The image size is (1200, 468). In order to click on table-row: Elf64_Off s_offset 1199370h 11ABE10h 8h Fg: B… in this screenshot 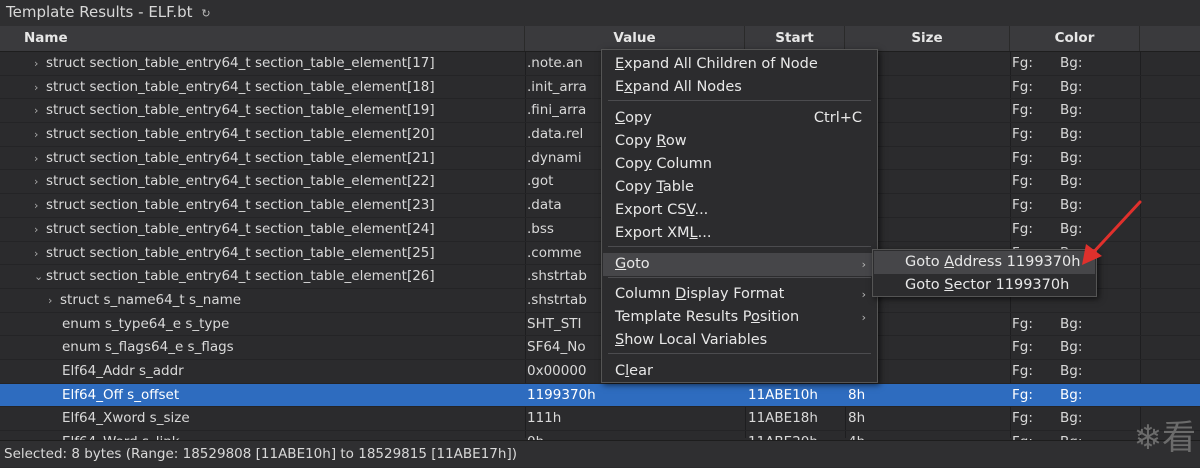, I will do `click(600, 395)`.